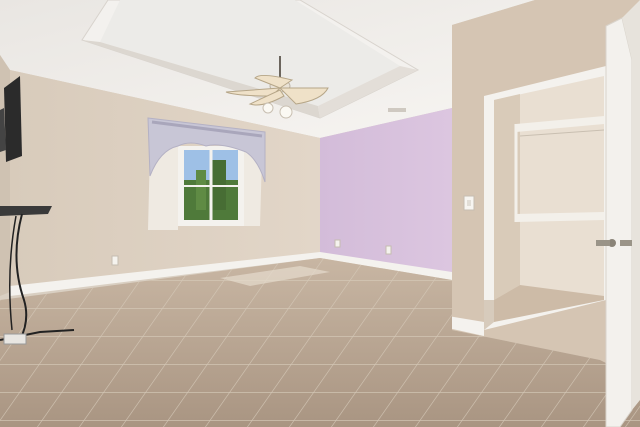 The image size is (640, 427). What do you see at coordinates (469, 203) in the screenshot?
I see `light-switch-toggle` at bounding box center [469, 203].